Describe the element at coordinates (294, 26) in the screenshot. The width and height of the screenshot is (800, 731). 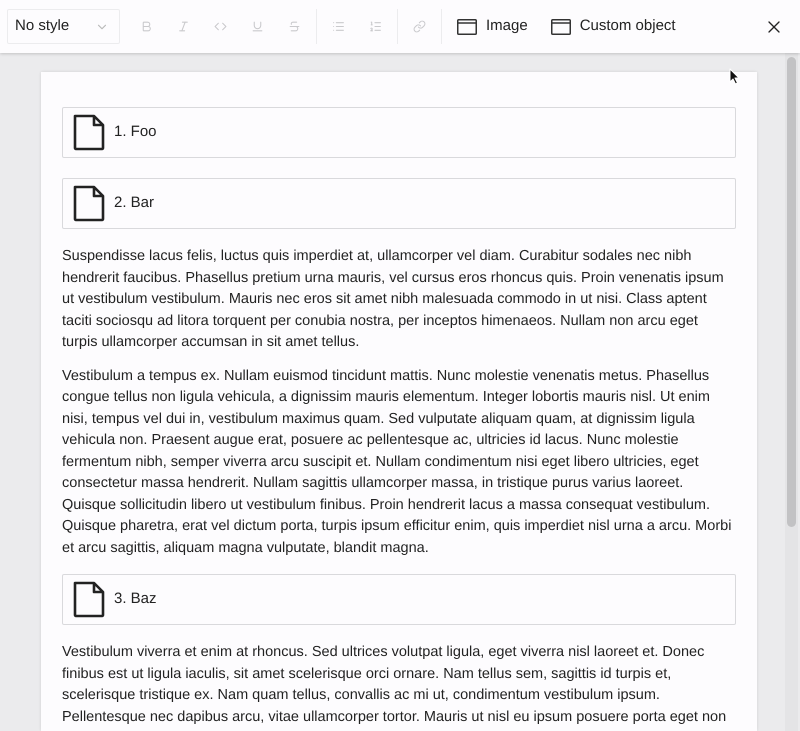
I see `strikethrough-icon` at that location.